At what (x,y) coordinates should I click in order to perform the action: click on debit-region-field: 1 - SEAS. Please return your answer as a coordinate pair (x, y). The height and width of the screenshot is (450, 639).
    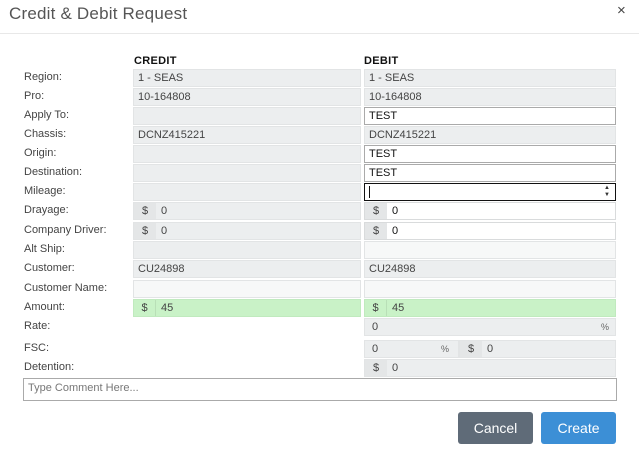
    Looking at the image, I should click on (490, 78).